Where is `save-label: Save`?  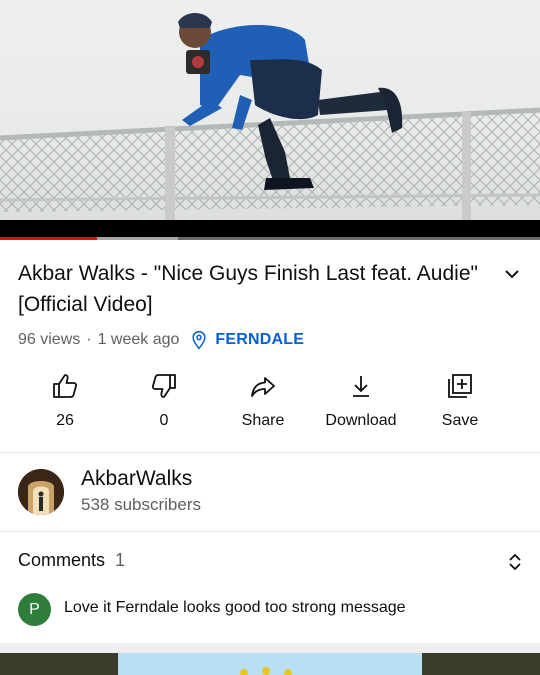 save-label: Save is located at coordinates (460, 420).